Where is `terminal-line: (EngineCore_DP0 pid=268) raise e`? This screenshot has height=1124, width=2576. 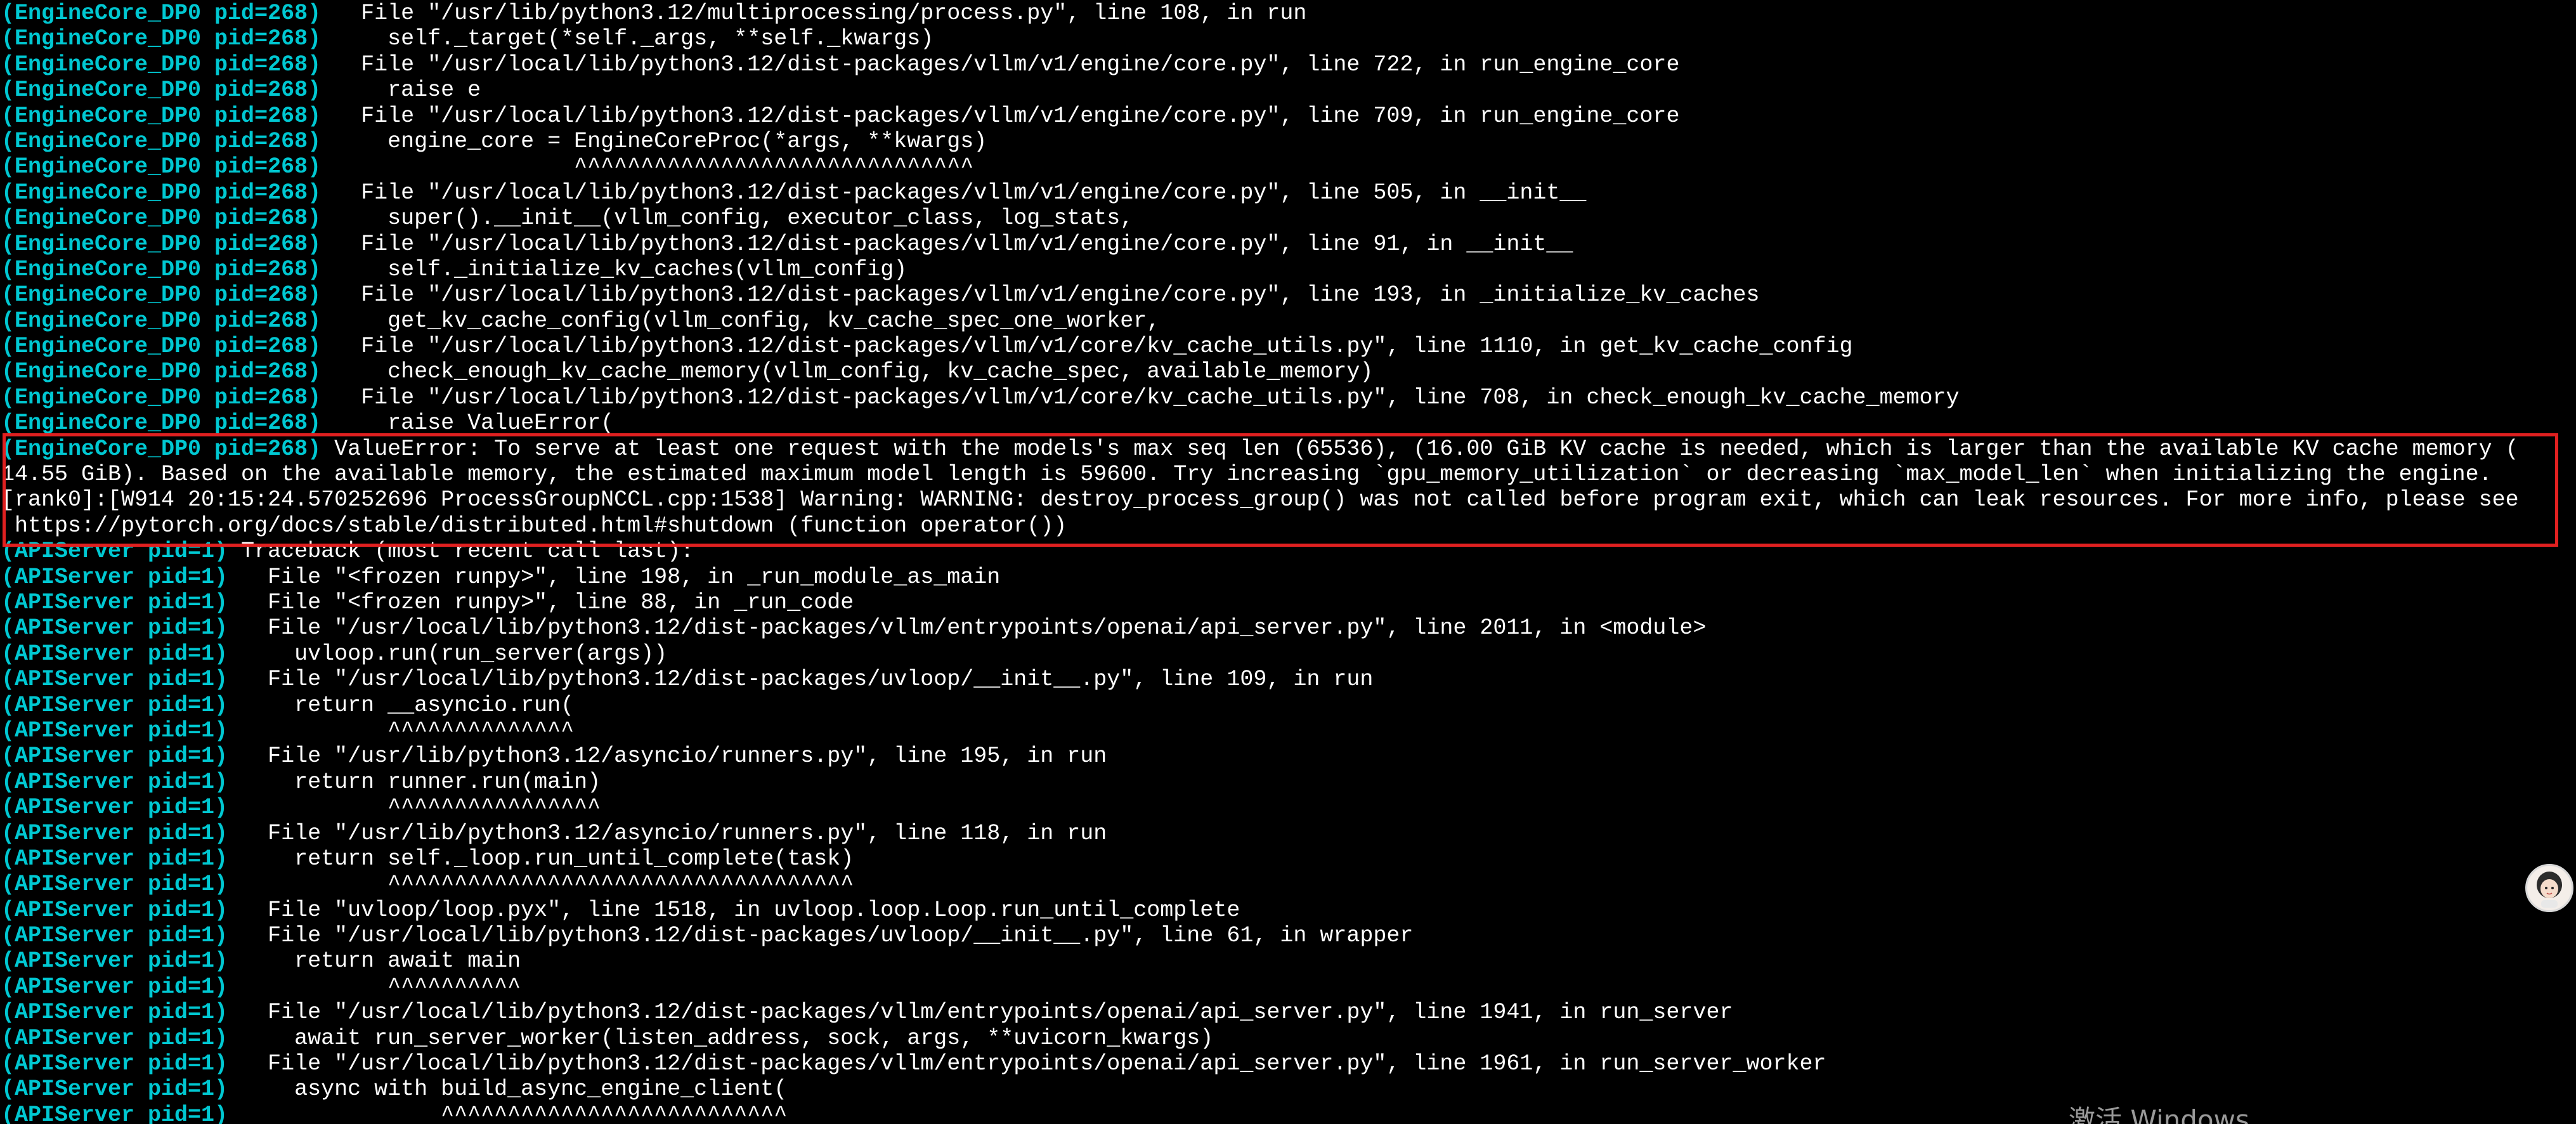 terminal-line: (EngineCore_DP0 pid=268) raise e is located at coordinates (1288, 90).